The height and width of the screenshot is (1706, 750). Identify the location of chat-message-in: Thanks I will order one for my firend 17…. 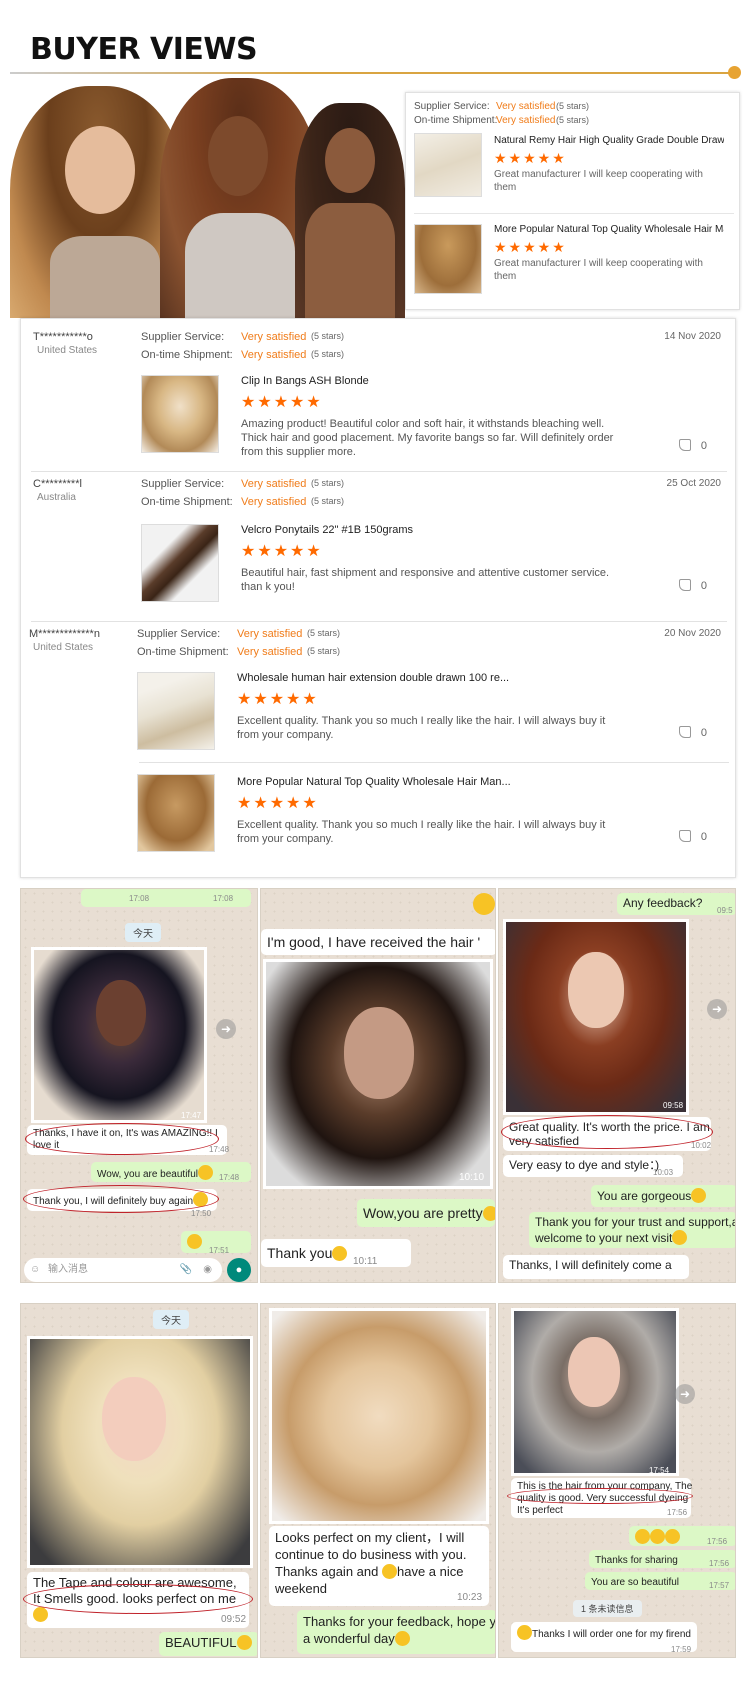
(604, 1638).